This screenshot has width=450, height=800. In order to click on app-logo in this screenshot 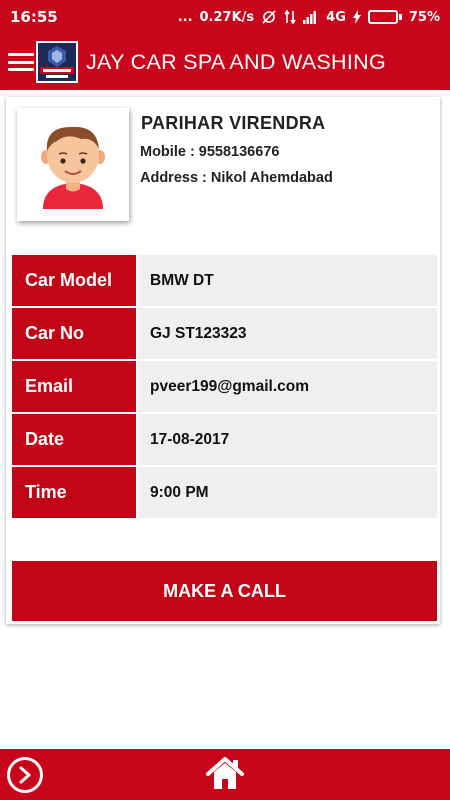, I will do `click(57, 62)`.